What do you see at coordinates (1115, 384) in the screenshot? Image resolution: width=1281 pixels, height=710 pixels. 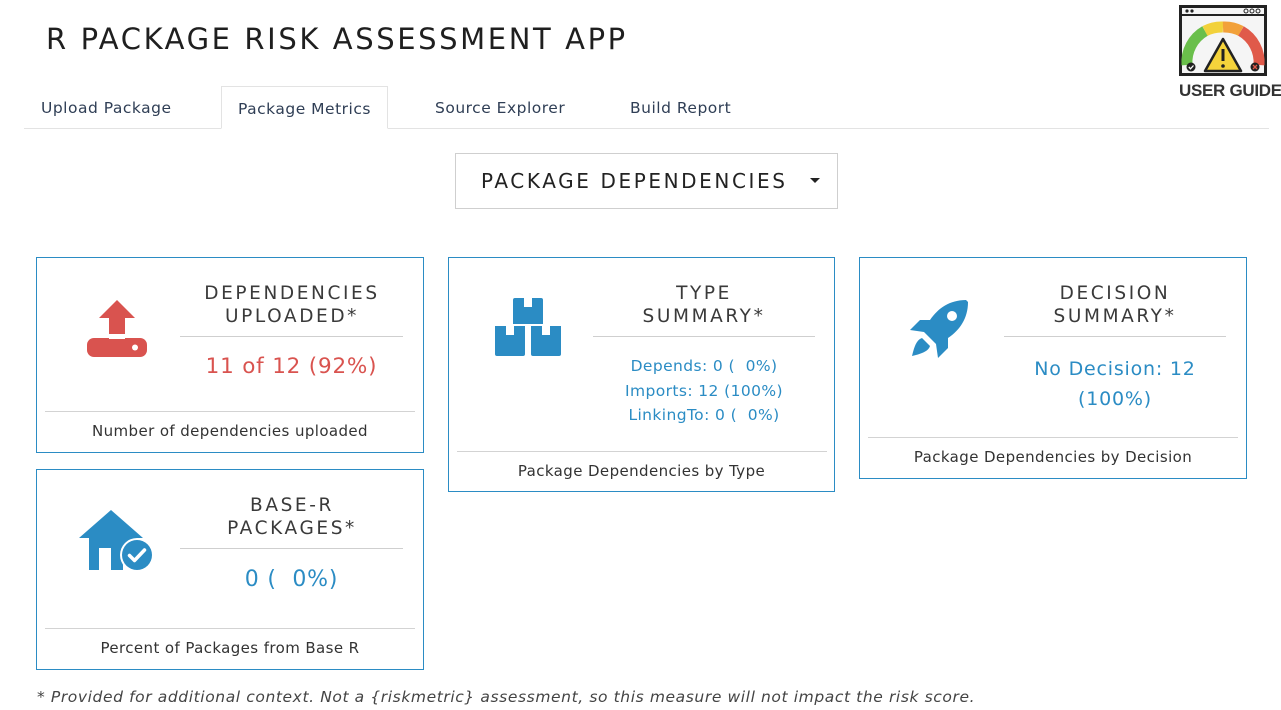 I see `decision-values: No Decision: 12 (100%)` at bounding box center [1115, 384].